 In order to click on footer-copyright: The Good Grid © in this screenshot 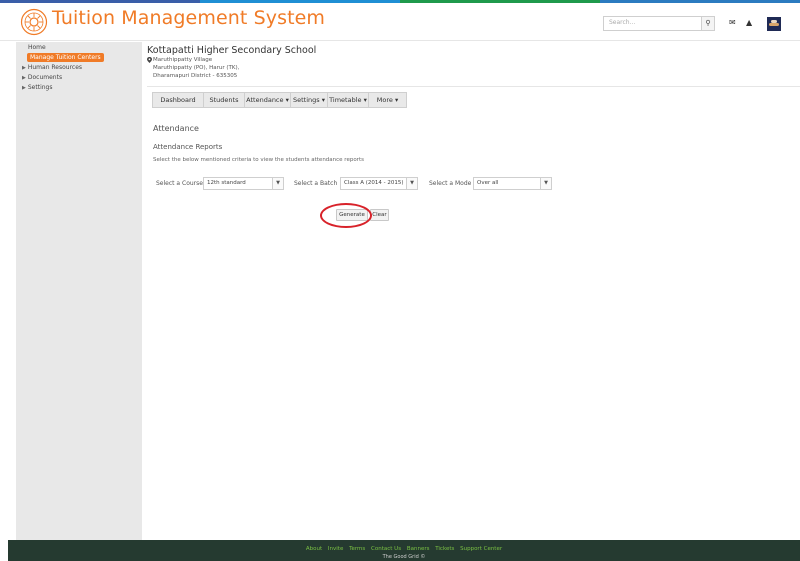, I will do `click(404, 557)`.